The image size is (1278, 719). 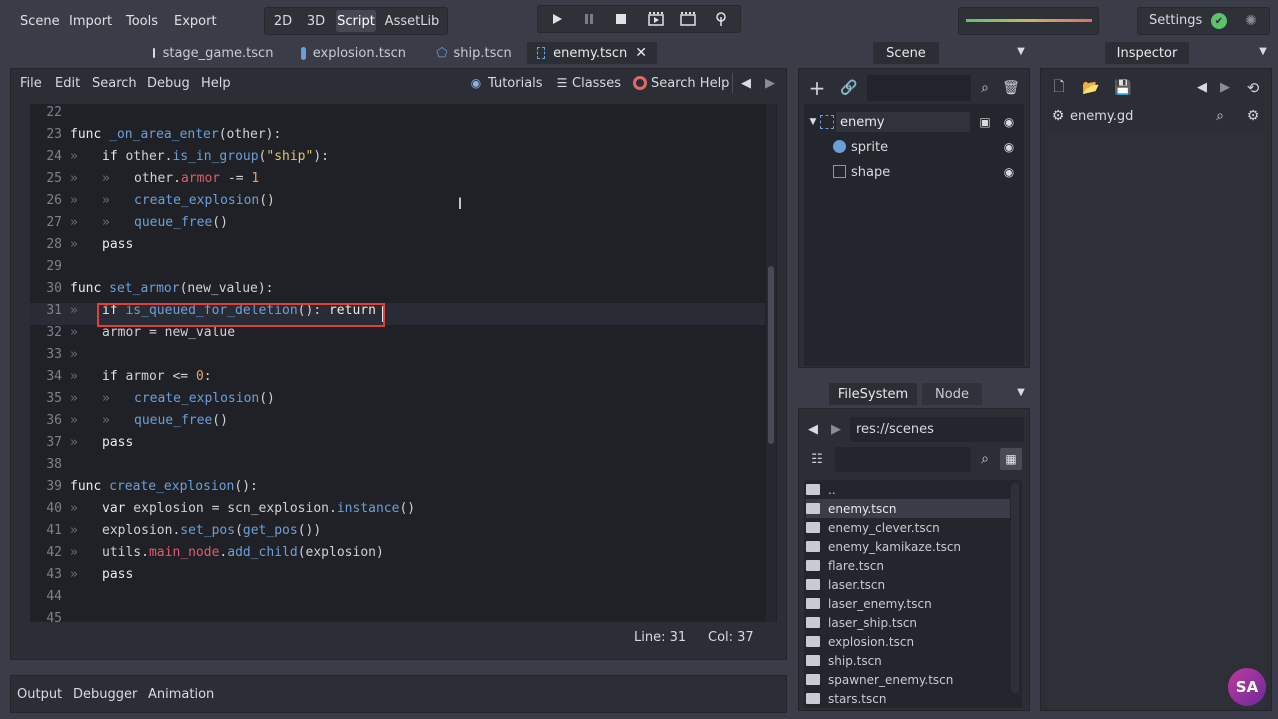 I want to click on settings-button: Settings, so click(x=1175, y=20).